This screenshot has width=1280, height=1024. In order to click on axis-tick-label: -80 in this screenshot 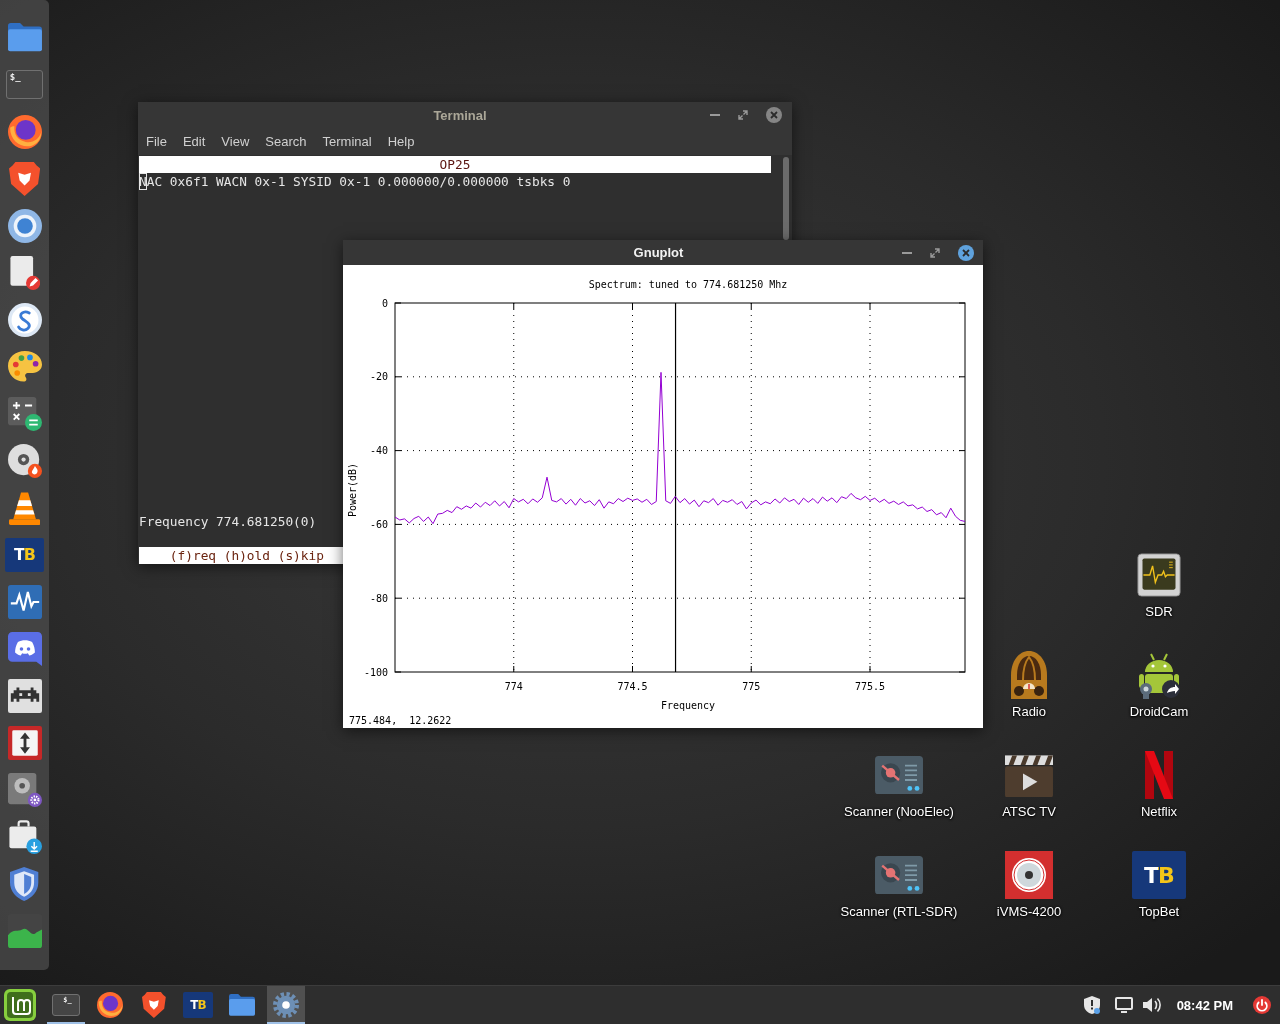, I will do `click(378, 598)`.